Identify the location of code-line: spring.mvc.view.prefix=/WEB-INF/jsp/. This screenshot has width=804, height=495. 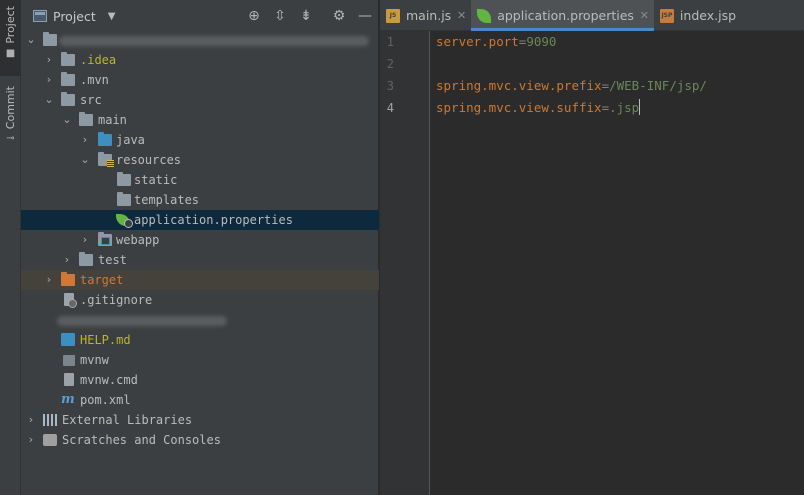
(571, 86).